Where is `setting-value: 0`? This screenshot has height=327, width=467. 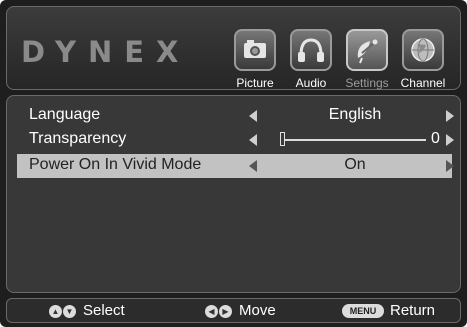
setting-value: 0 is located at coordinates (435, 138).